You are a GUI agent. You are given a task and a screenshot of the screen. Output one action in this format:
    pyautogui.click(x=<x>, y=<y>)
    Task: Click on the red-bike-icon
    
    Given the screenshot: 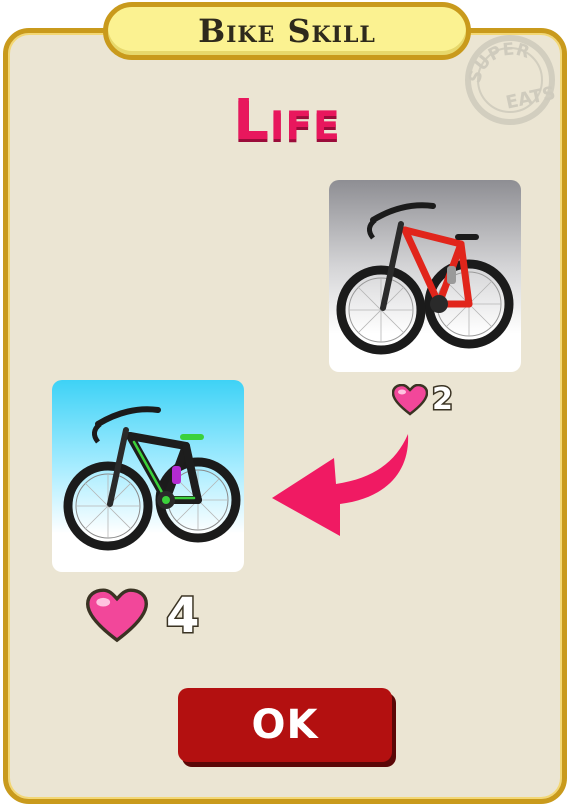 What is the action you would take?
    pyautogui.click(x=425, y=278)
    